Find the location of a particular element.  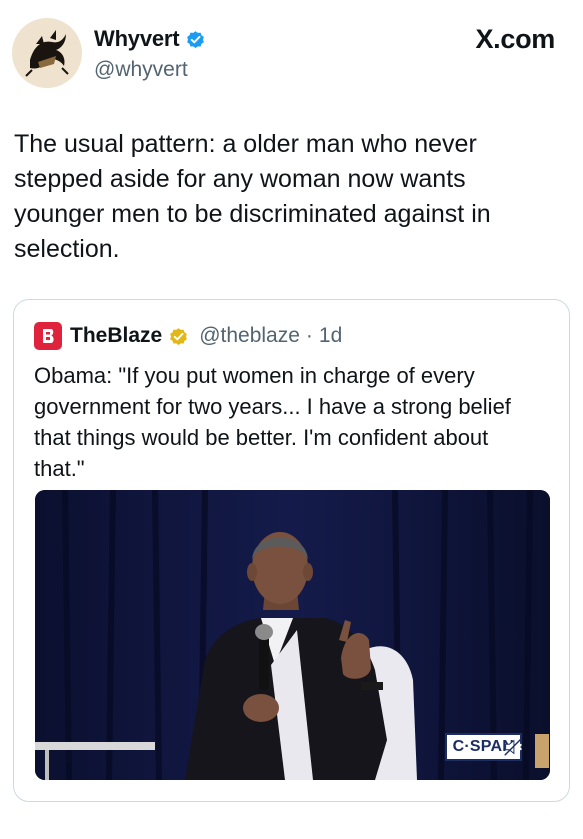

tweet-header: Whyvert @whyvert X.com is located at coordinates (291, 50).